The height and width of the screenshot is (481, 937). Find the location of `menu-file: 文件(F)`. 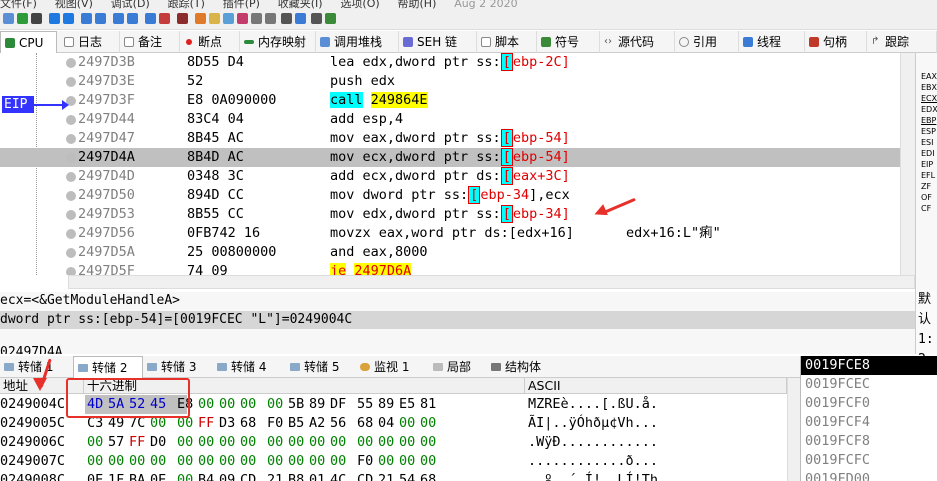

menu-file: 文件(F) is located at coordinates (18, 5).